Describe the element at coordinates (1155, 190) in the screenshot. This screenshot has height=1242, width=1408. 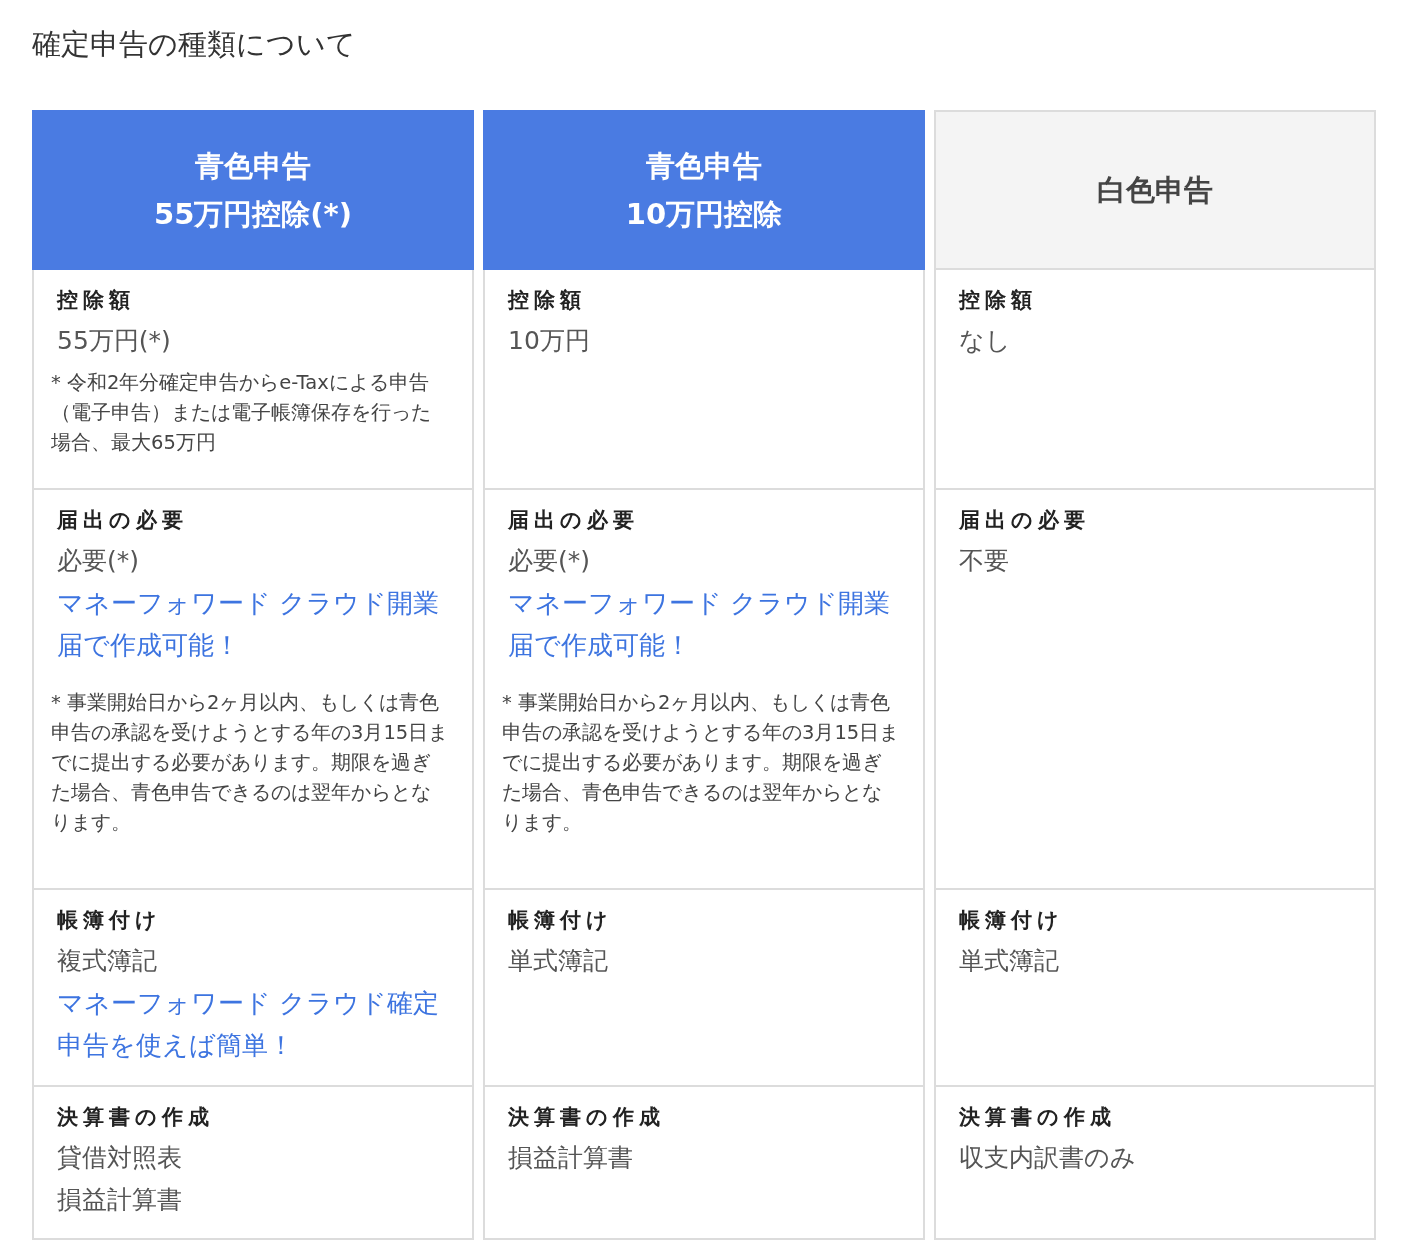
I see `column-title: 白色申告` at that location.